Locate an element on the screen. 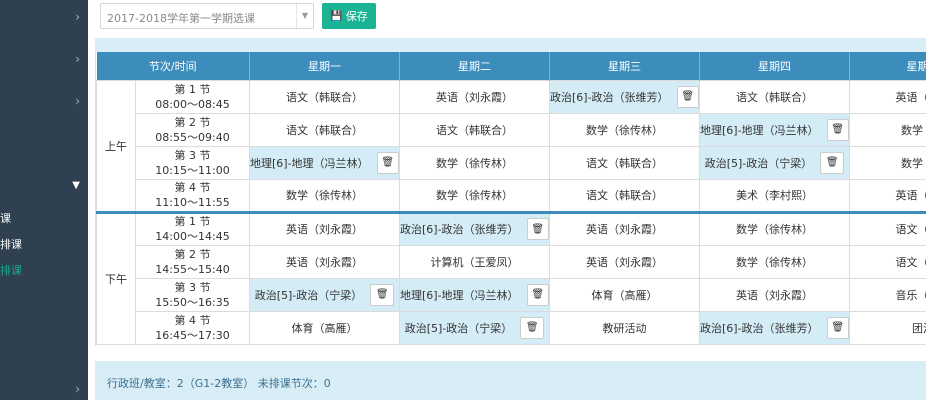 This screenshot has width=926, height=400. half-day-afternoon: 下午 is located at coordinates (116, 277).